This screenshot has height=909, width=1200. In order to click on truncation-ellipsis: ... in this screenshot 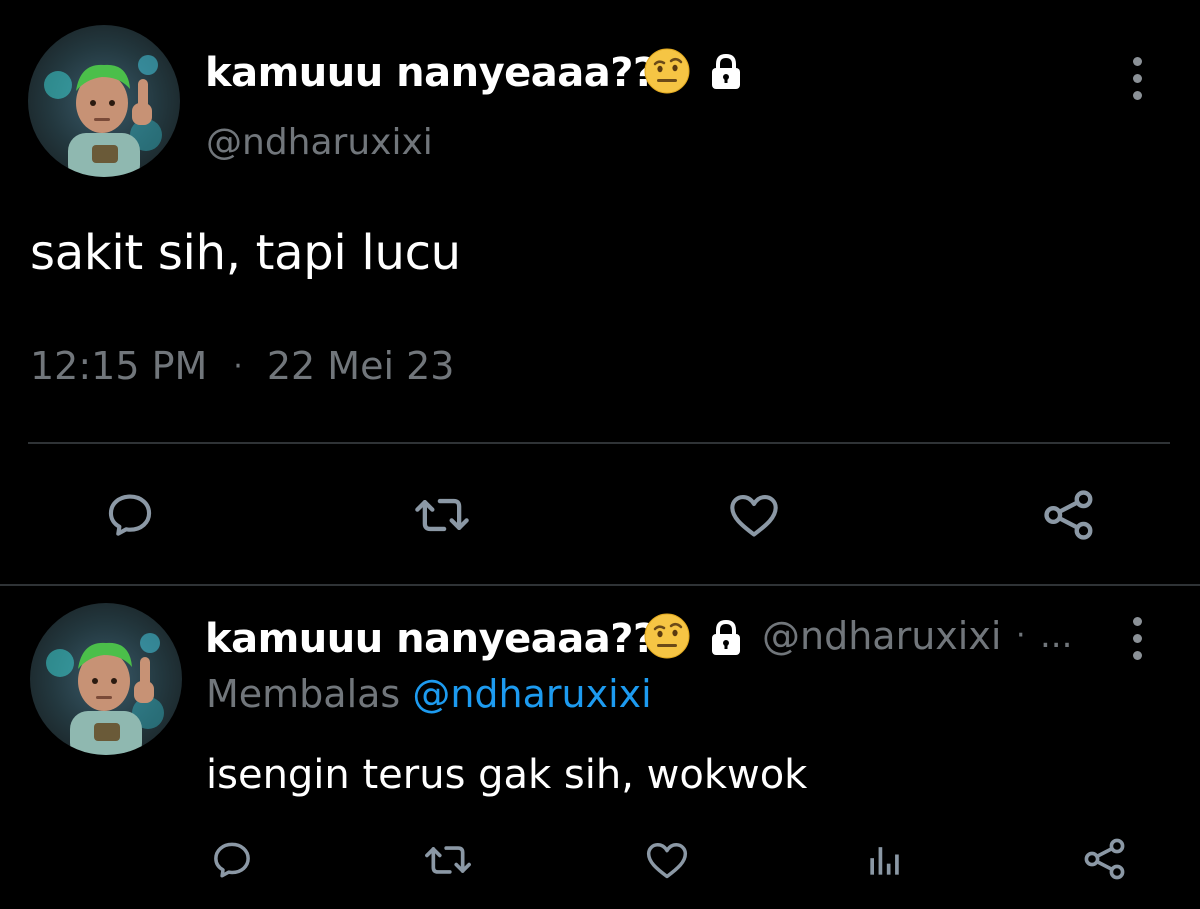, I will do `click(1056, 636)`.